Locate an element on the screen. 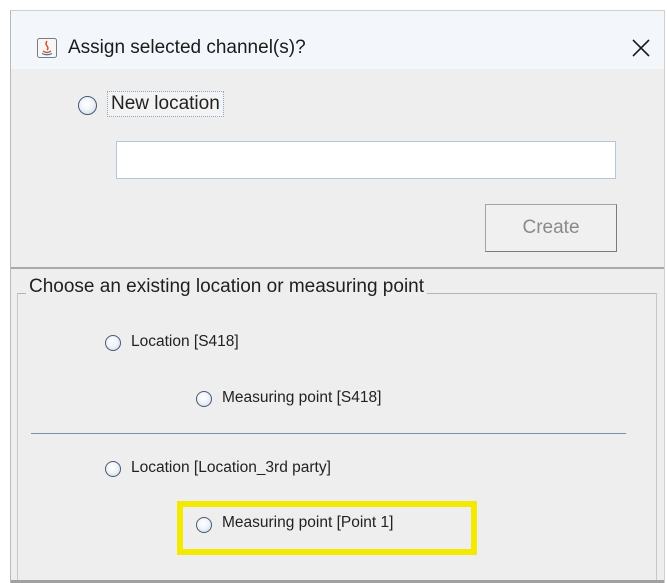 Image resolution: width=667 pixels, height=583 pixels. location-3rd-party-label: Location [Location_3rd party] is located at coordinates (231, 468).